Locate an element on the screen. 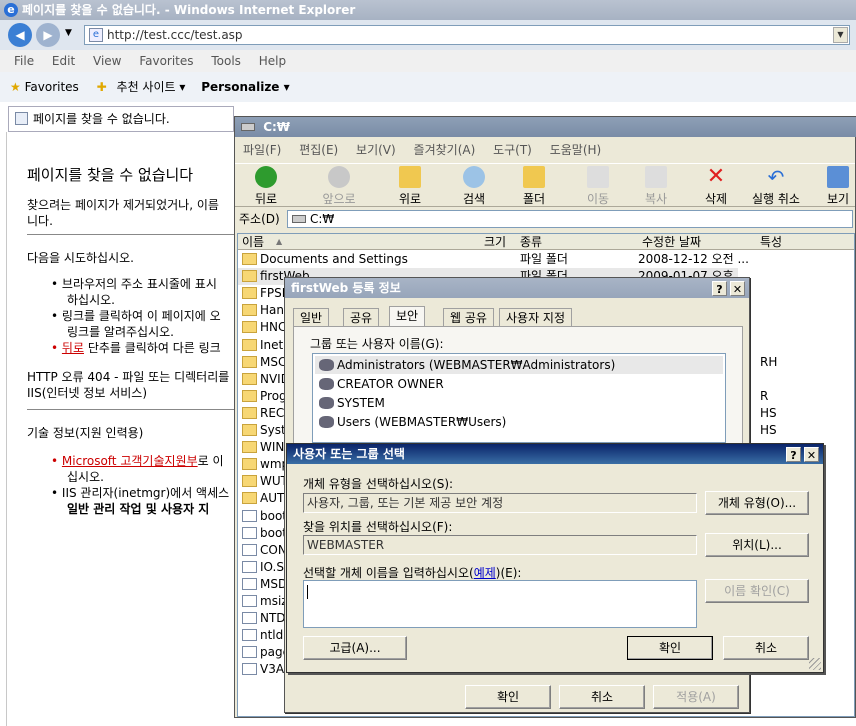  file-attr-cell: R is located at coordinates (764, 395).